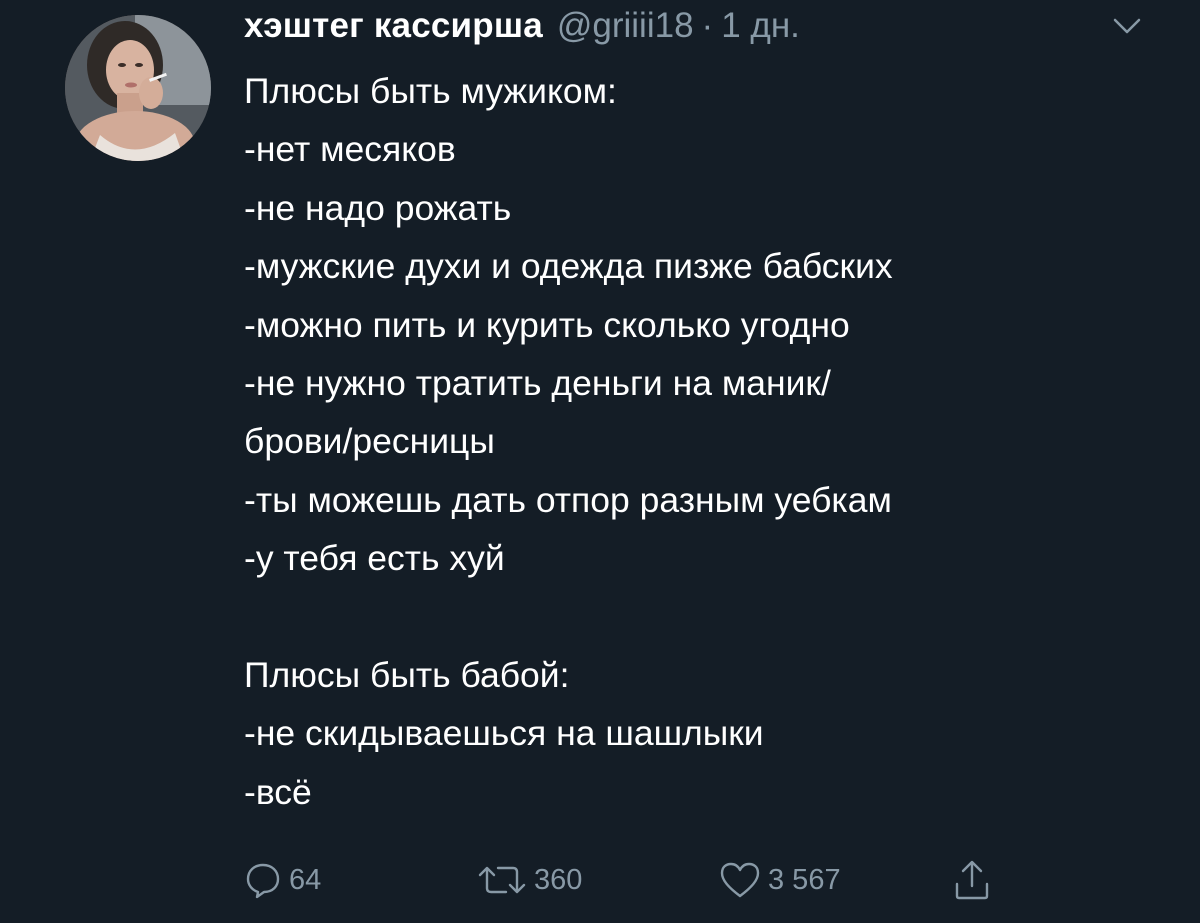 The height and width of the screenshot is (923, 1200). I want to click on tweet-text-line, so click(714, 617).